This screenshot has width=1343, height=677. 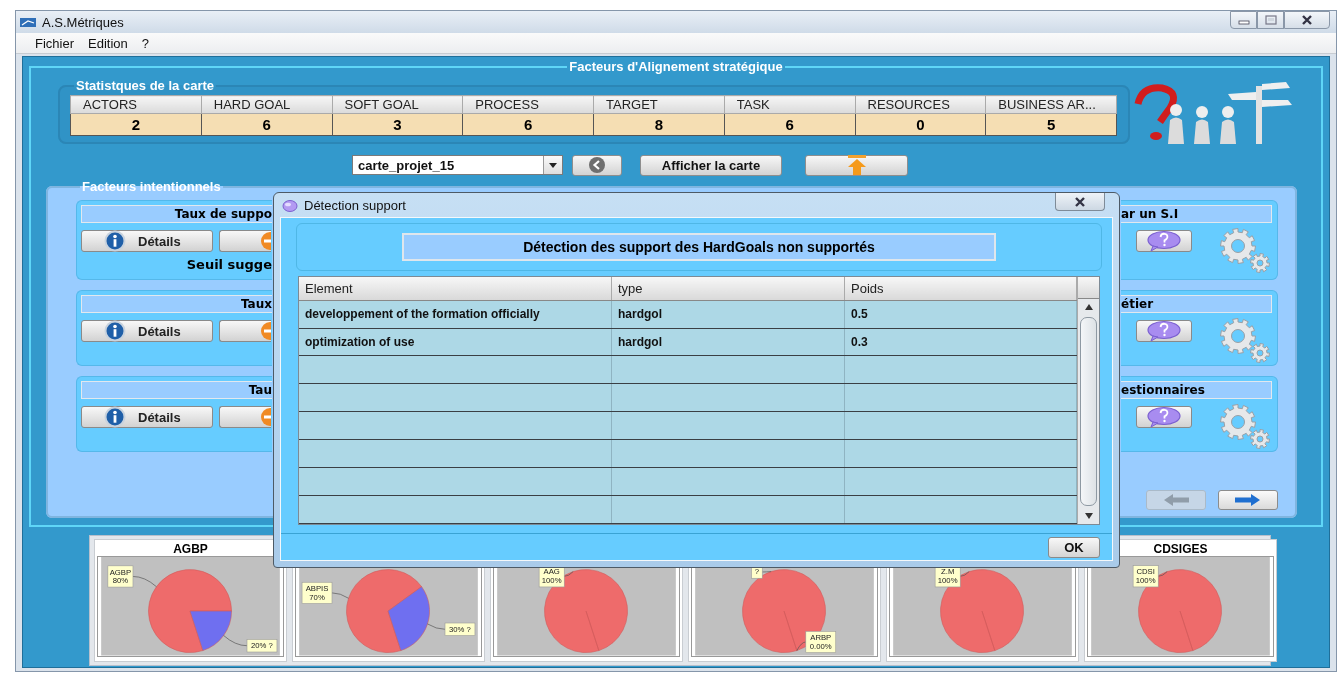 I want to click on scroll-down-icon, so click(x=1088, y=516).